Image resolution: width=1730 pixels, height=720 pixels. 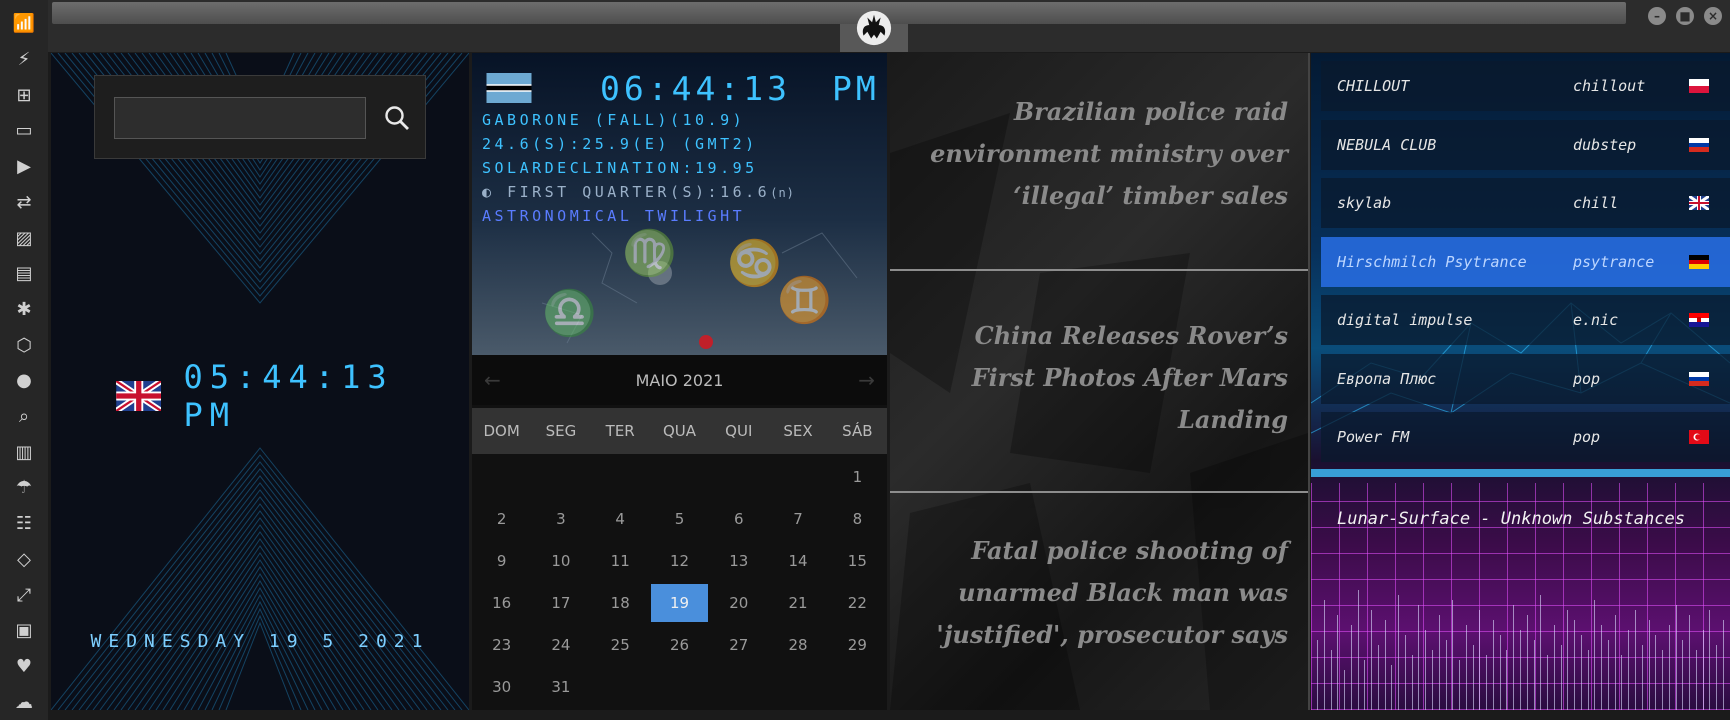 I want to click on calendar-day: 26, so click(x=679, y=645).